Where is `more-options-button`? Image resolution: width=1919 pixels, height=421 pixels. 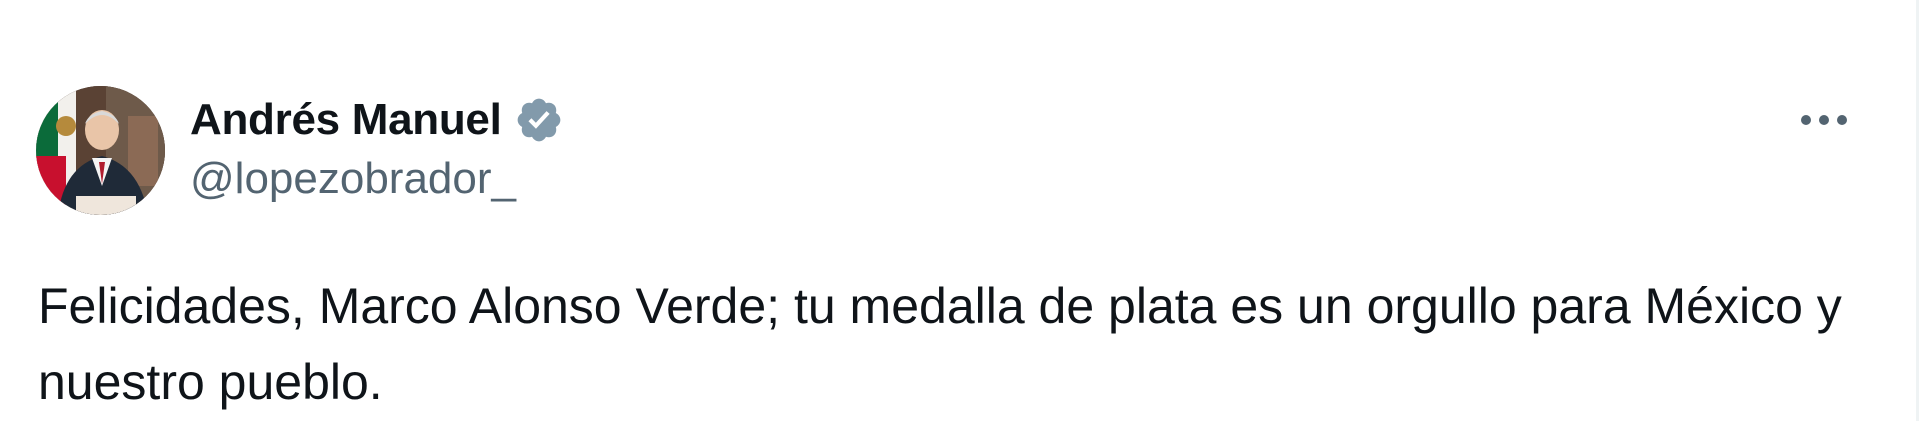
more-options-button is located at coordinates (1824, 120).